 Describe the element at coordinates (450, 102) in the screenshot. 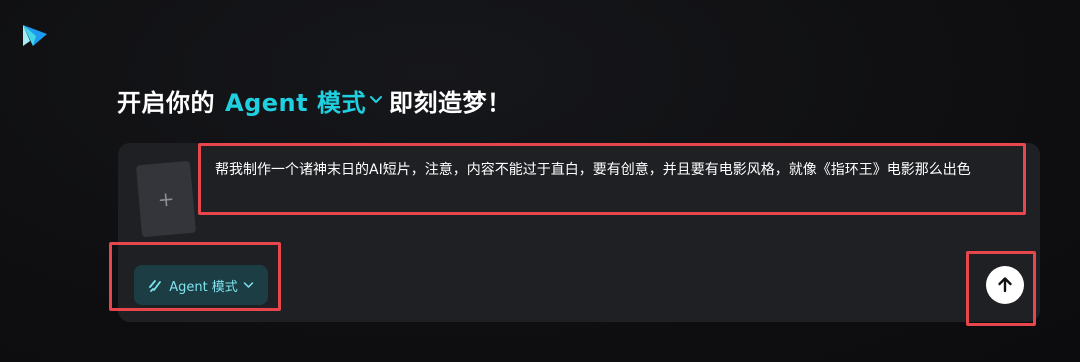

I see `title-suffix: 即刻造梦！` at that location.